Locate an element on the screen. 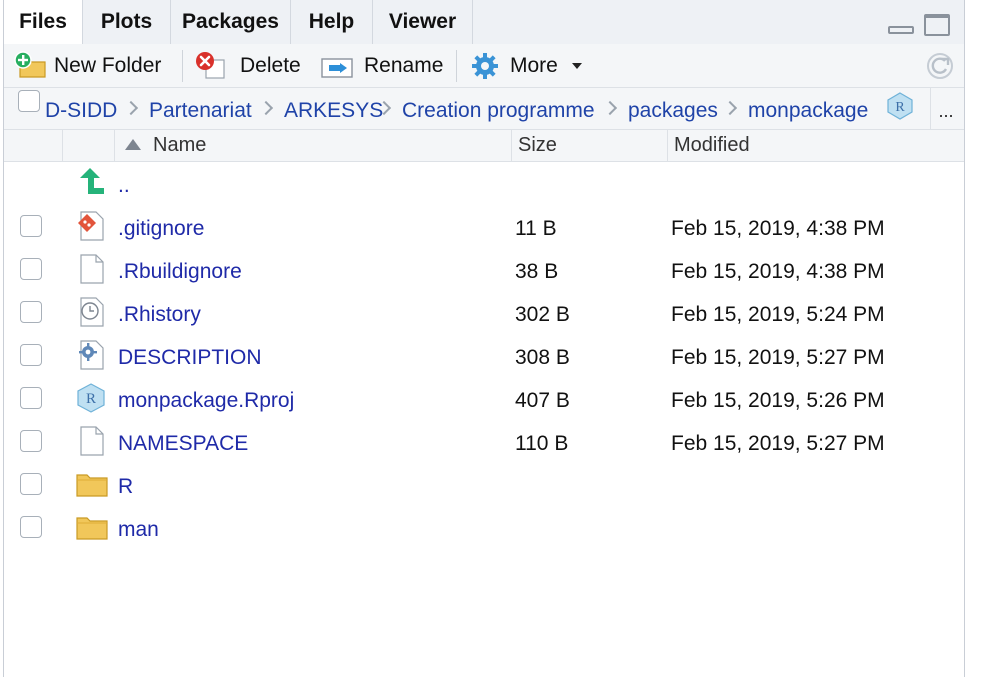 The width and height of the screenshot is (997, 677). new-folder-icon is located at coordinates (30, 66).